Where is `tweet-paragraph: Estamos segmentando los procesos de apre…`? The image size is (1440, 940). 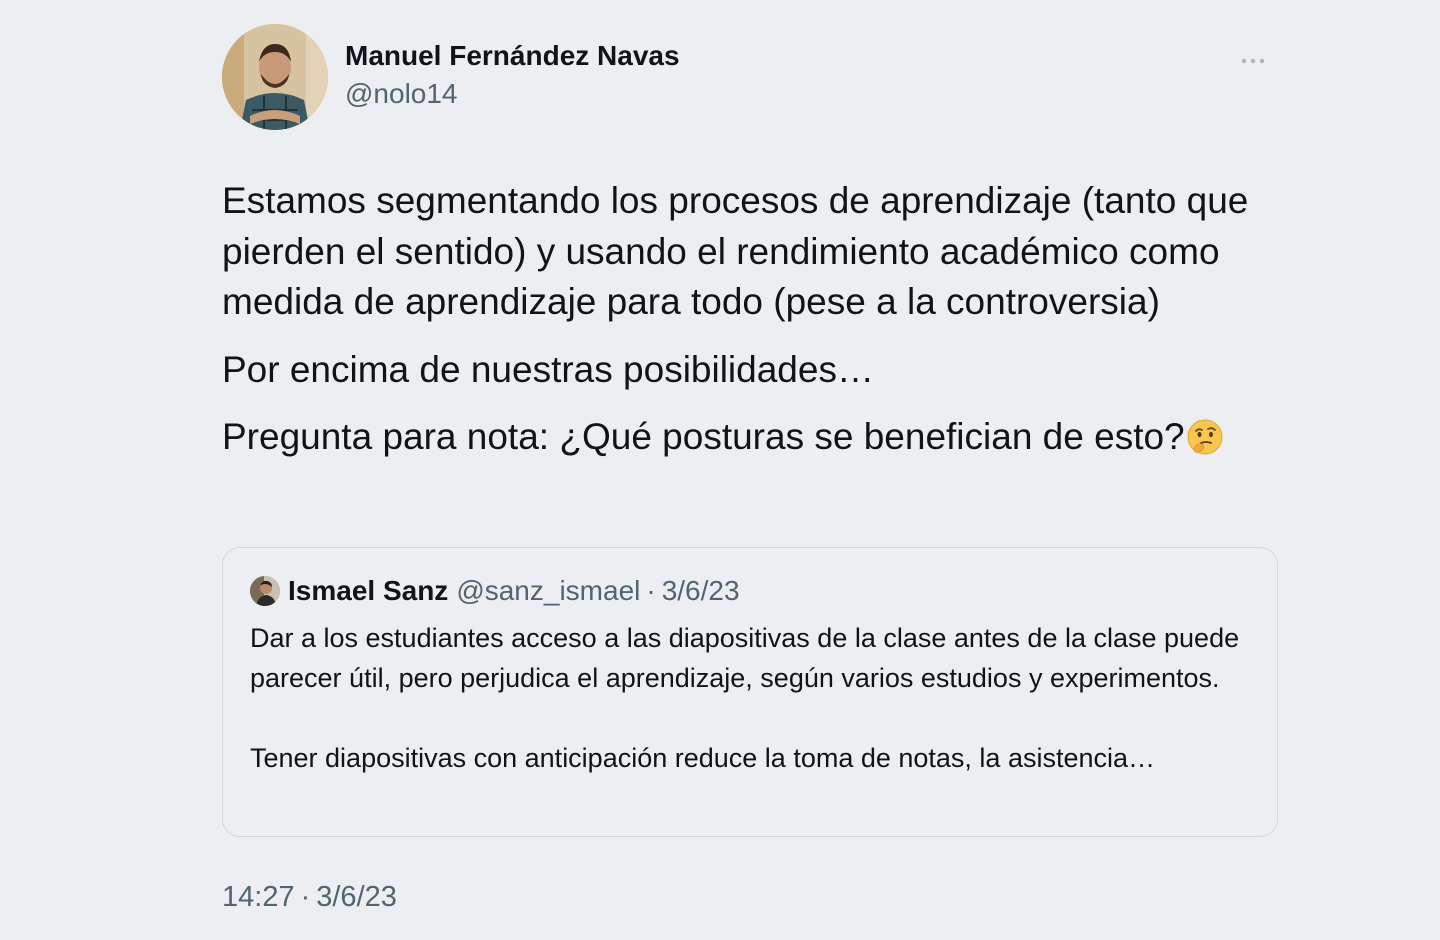
tweet-paragraph: Estamos segmentando los procesos de apre… is located at coordinates (735, 251).